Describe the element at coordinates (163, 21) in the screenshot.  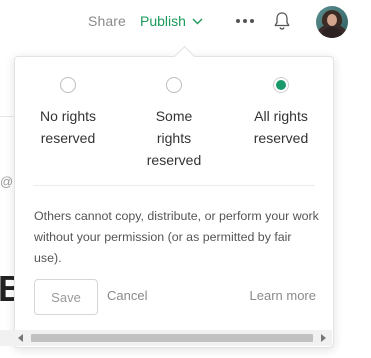
I see `publish-label: Publish` at that location.